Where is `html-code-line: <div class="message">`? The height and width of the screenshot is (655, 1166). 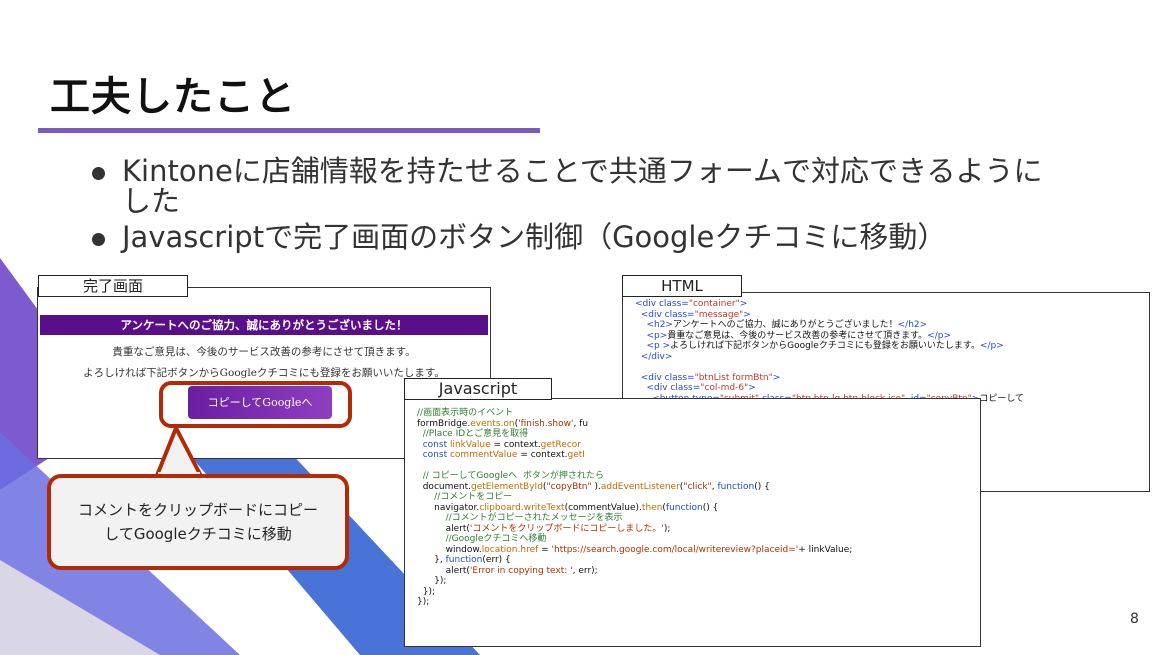
html-code-line: <div class="message"> is located at coordinates (892, 315).